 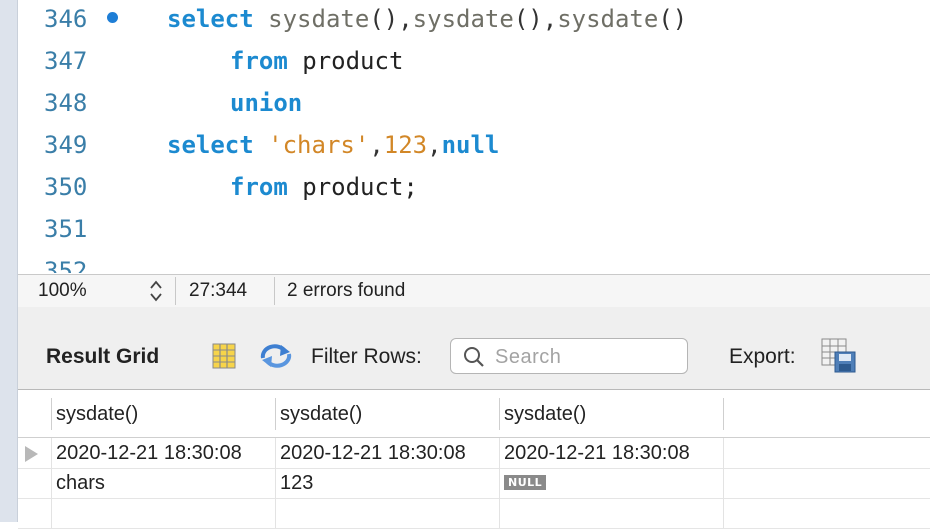 What do you see at coordinates (474, 261) in the screenshot?
I see `code-line: 352` at bounding box center [474, 261].